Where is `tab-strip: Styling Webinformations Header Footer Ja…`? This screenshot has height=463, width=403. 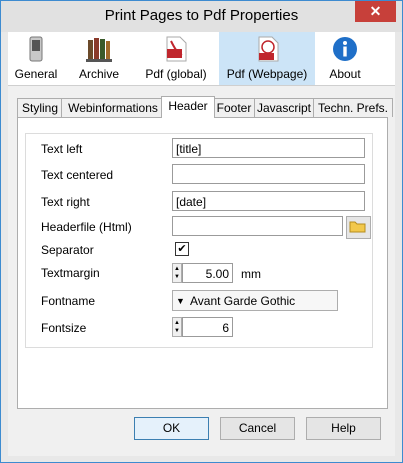 tab-strip: Styling Webinformations Header Footer Ja… is located at coordinates (206, 107).